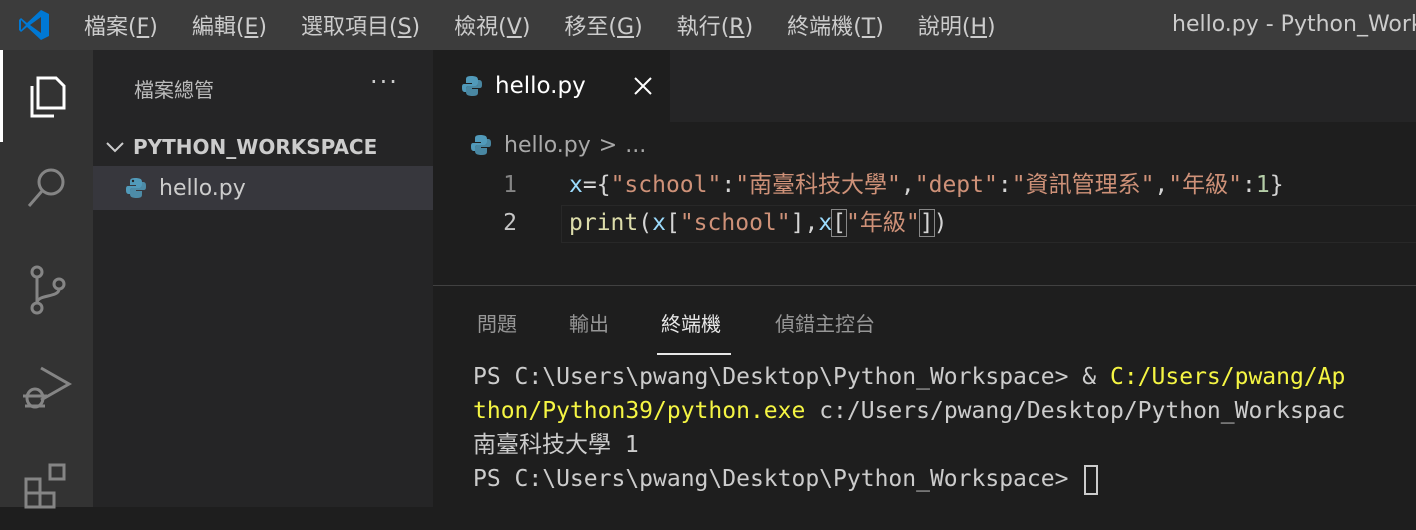 This screenshot has width=1416, height=530. I want to click on menu-file: 檔案(F), so click(121, 25).